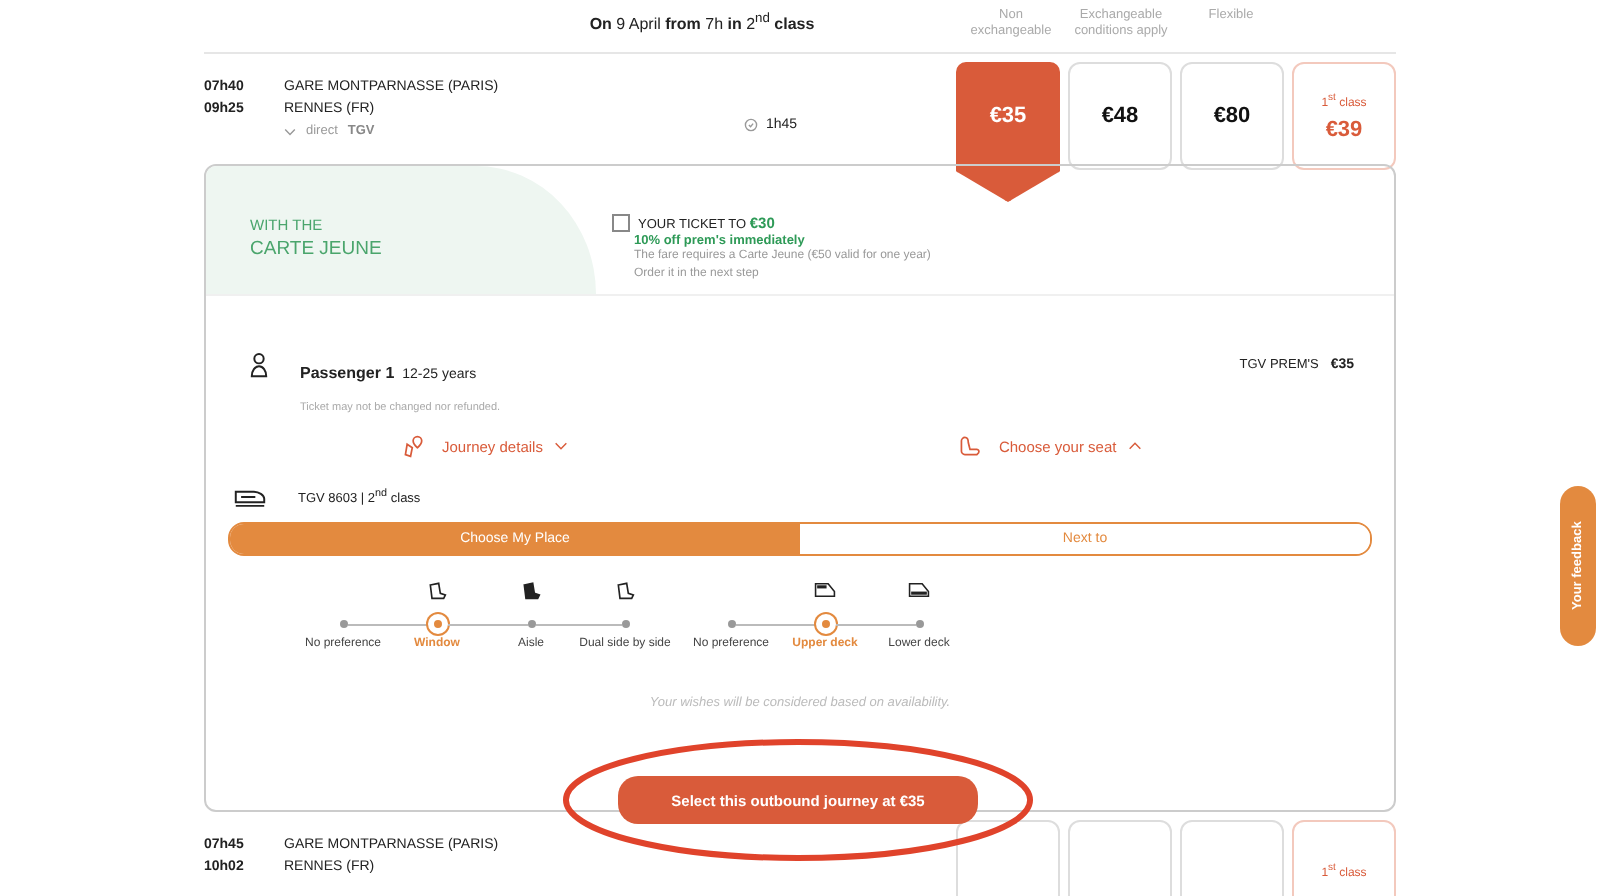 The height and width of the screenshot is (896, 1600). Describe the element at coordinates (259, 365) in the screenshot. I see `person-icon` at that location.